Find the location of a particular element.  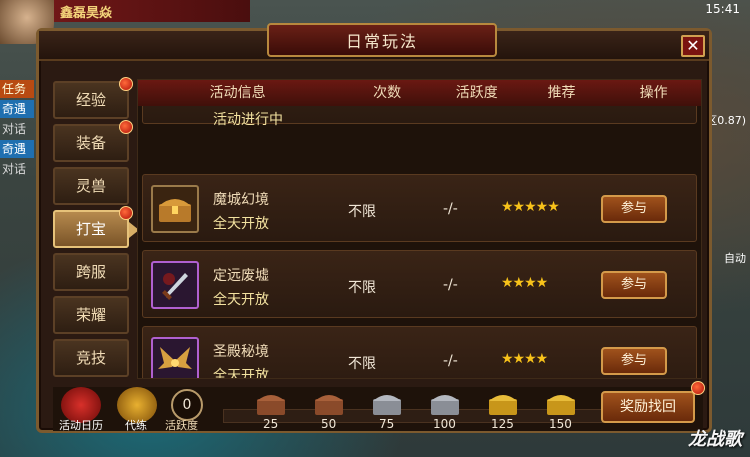

tab-cross-server: 跨服 is located at coordinates (91, 272).